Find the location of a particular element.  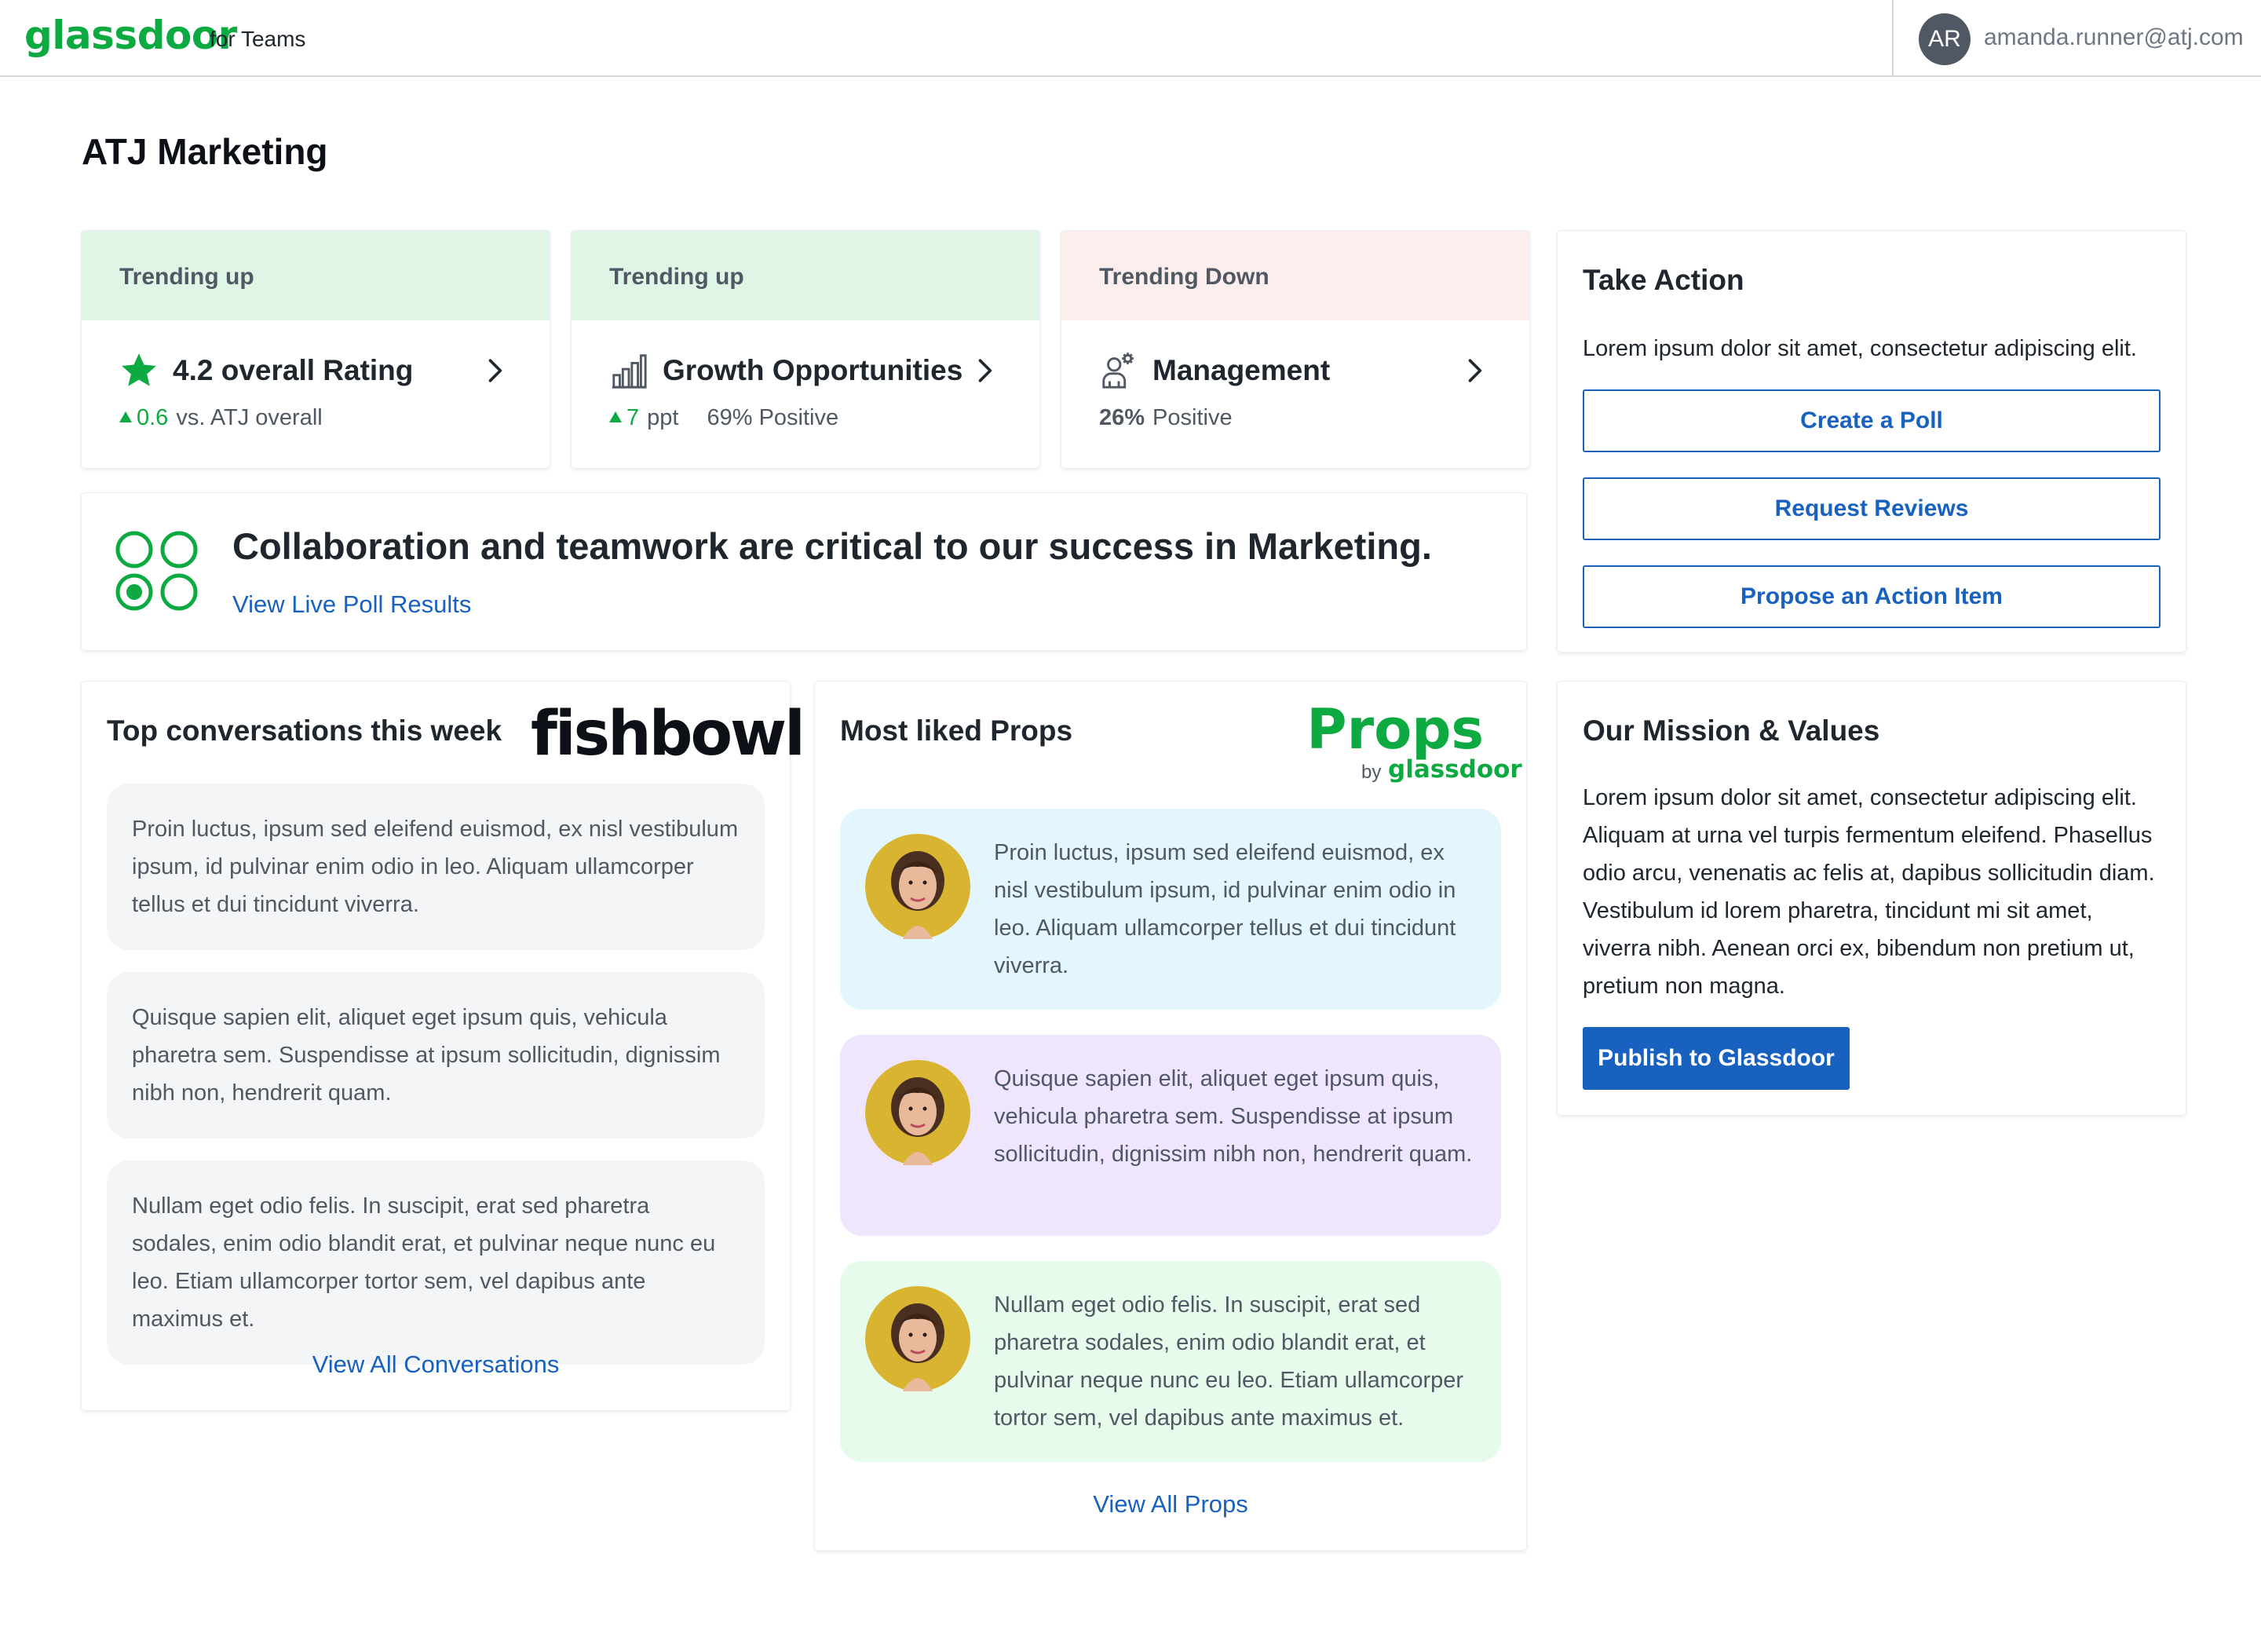

fishbowl-logo: fishbowl is located at coordinates (668, 734).